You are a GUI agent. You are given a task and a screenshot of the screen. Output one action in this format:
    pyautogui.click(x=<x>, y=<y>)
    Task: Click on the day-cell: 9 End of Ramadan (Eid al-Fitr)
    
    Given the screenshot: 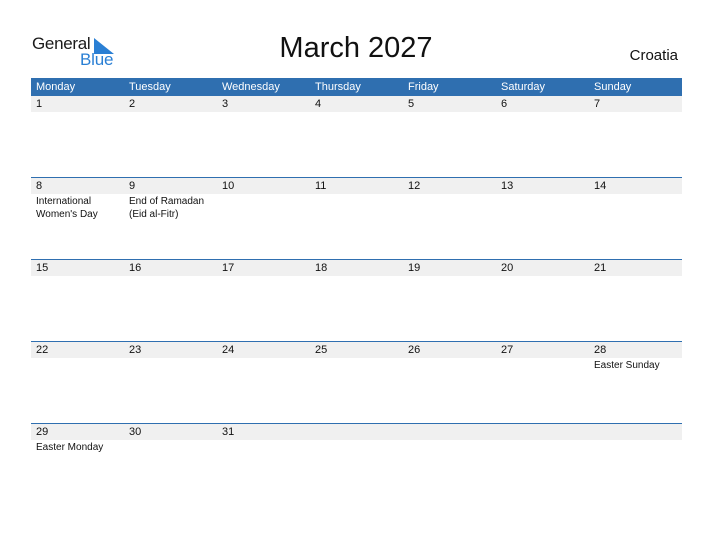 What is the action you would take?
    pyautogui.click(x=170, y=199)
    